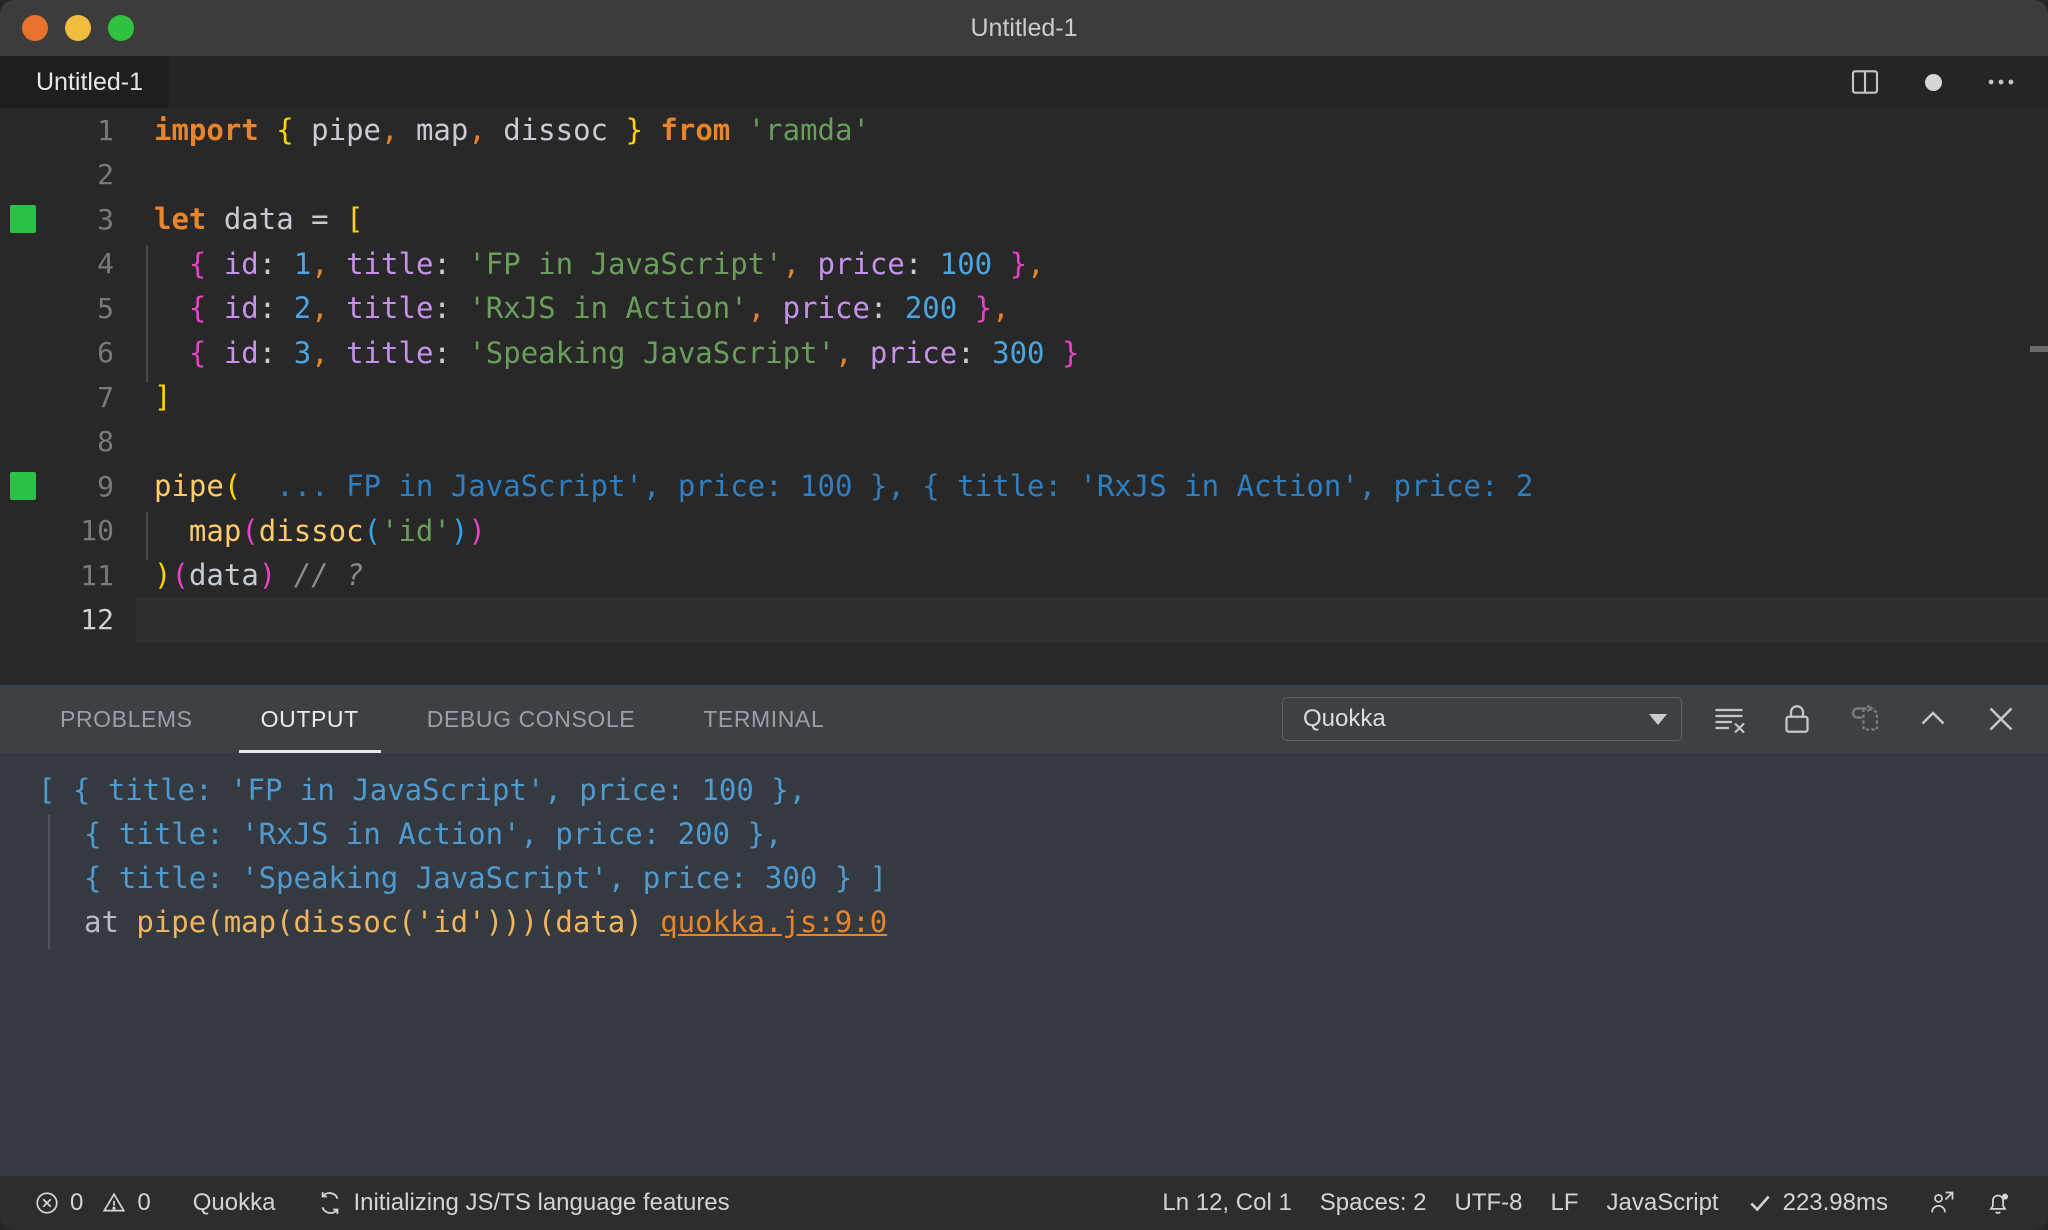  Describe the element at coordinates (1024, 838) in the screenshot. I see `output-line: { title: 'RxJS in Action', price: 200 },` at that location.